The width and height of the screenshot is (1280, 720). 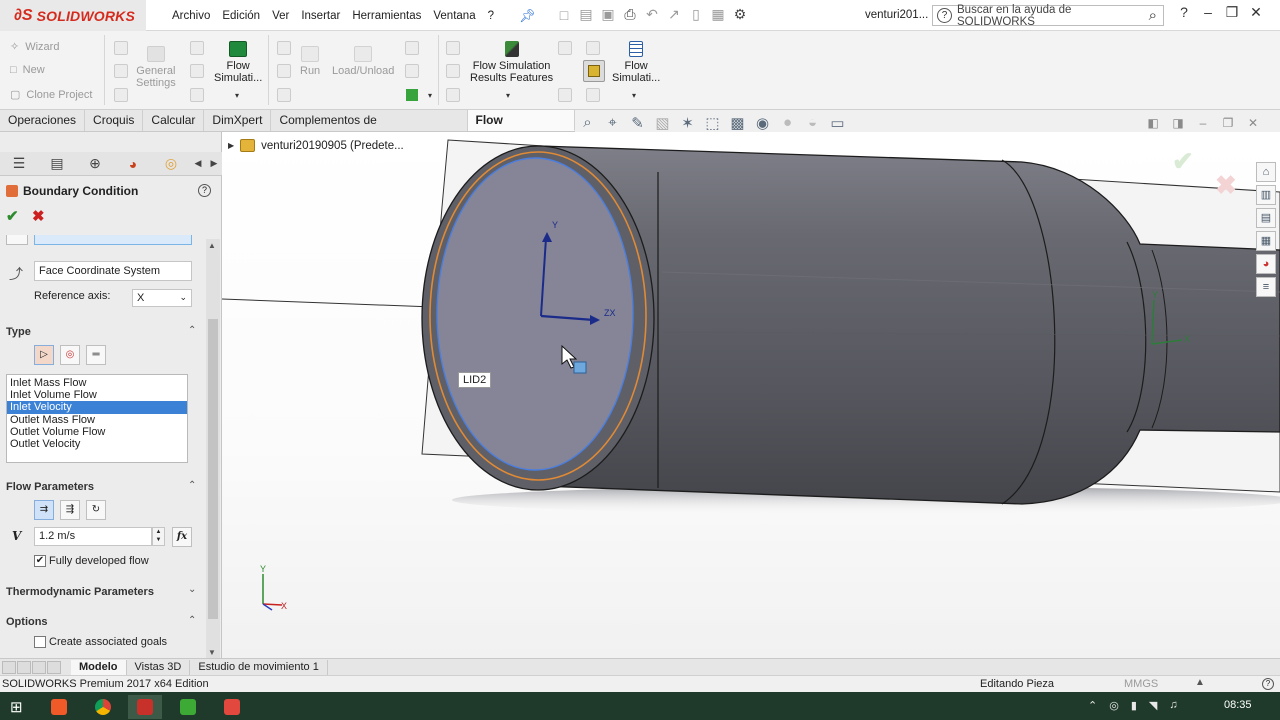 I want to click on hide-show-items-icon: ◉, so click(x=762, y=123).